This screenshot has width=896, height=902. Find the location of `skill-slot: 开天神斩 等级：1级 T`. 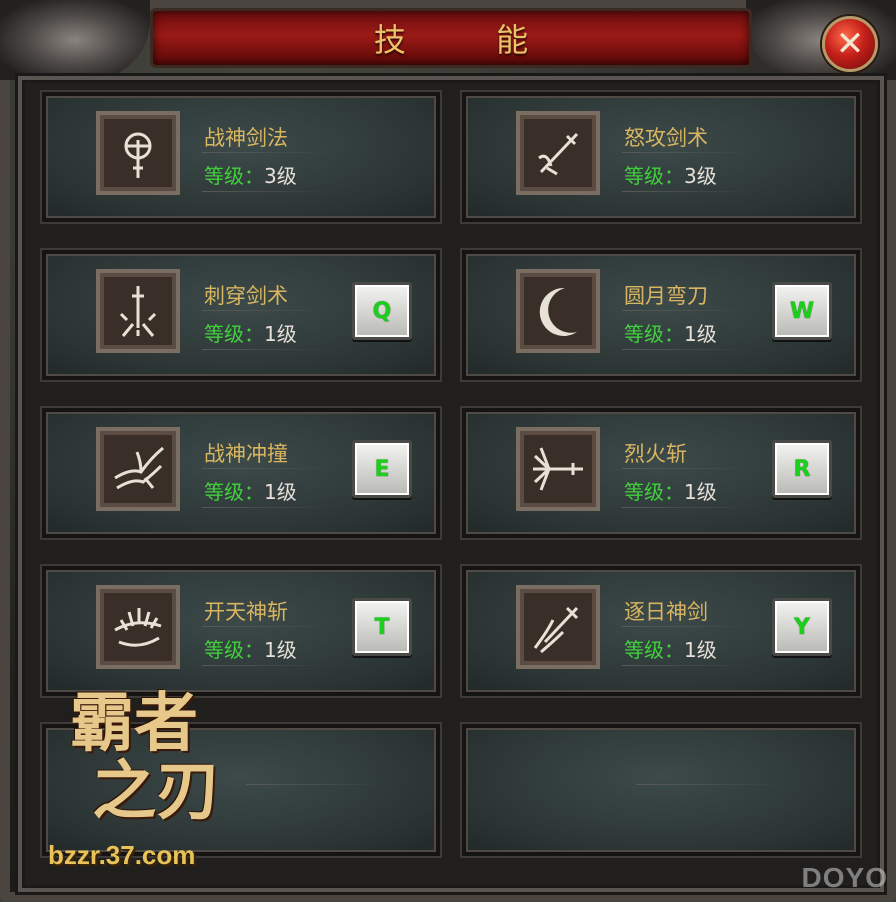

skill-slot: 开天神斩 等级：1级 T is located at coordinates (241, 631).